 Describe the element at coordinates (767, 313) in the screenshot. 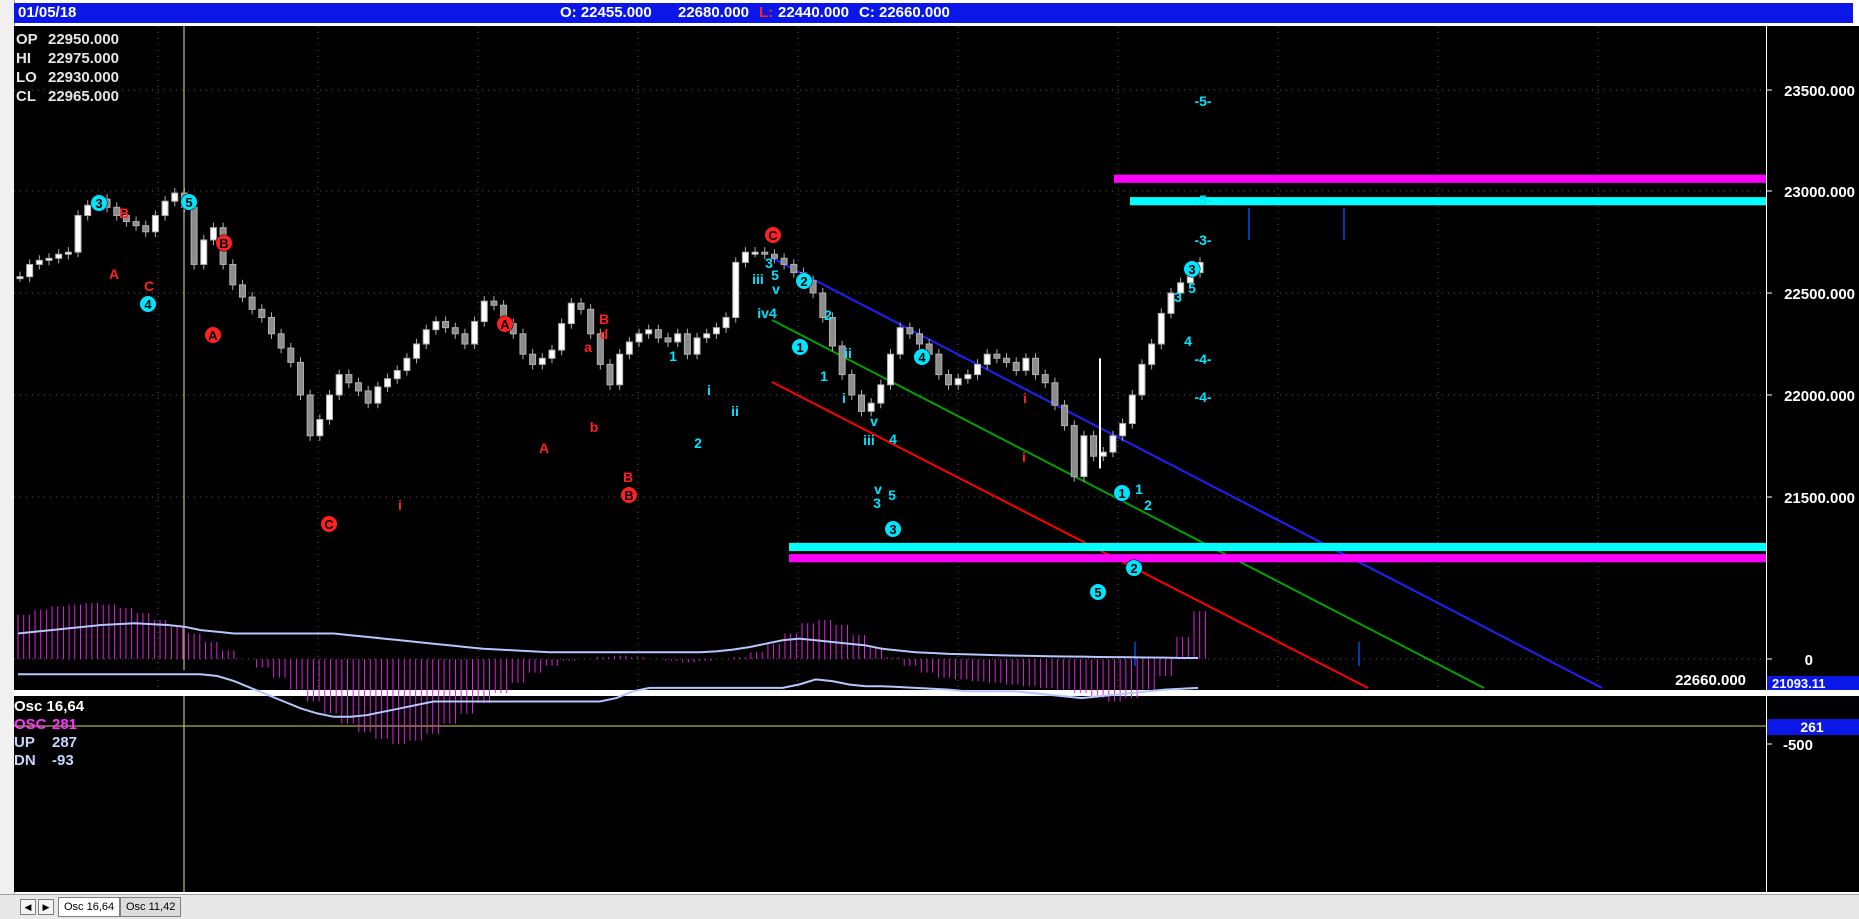

I see `wave-label: iv4` at that location.